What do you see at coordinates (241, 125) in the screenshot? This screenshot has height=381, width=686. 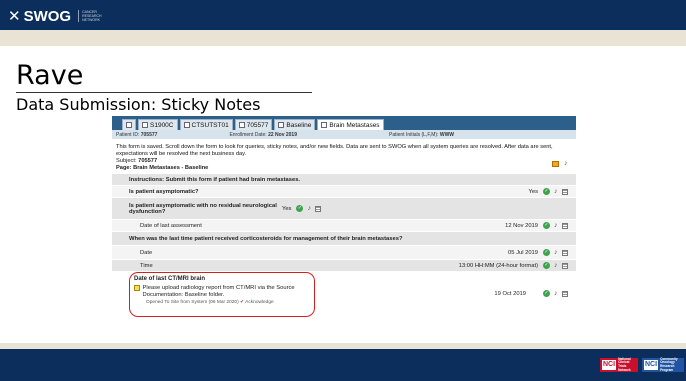 I see `person-icon` at bounding box center [241, 125].